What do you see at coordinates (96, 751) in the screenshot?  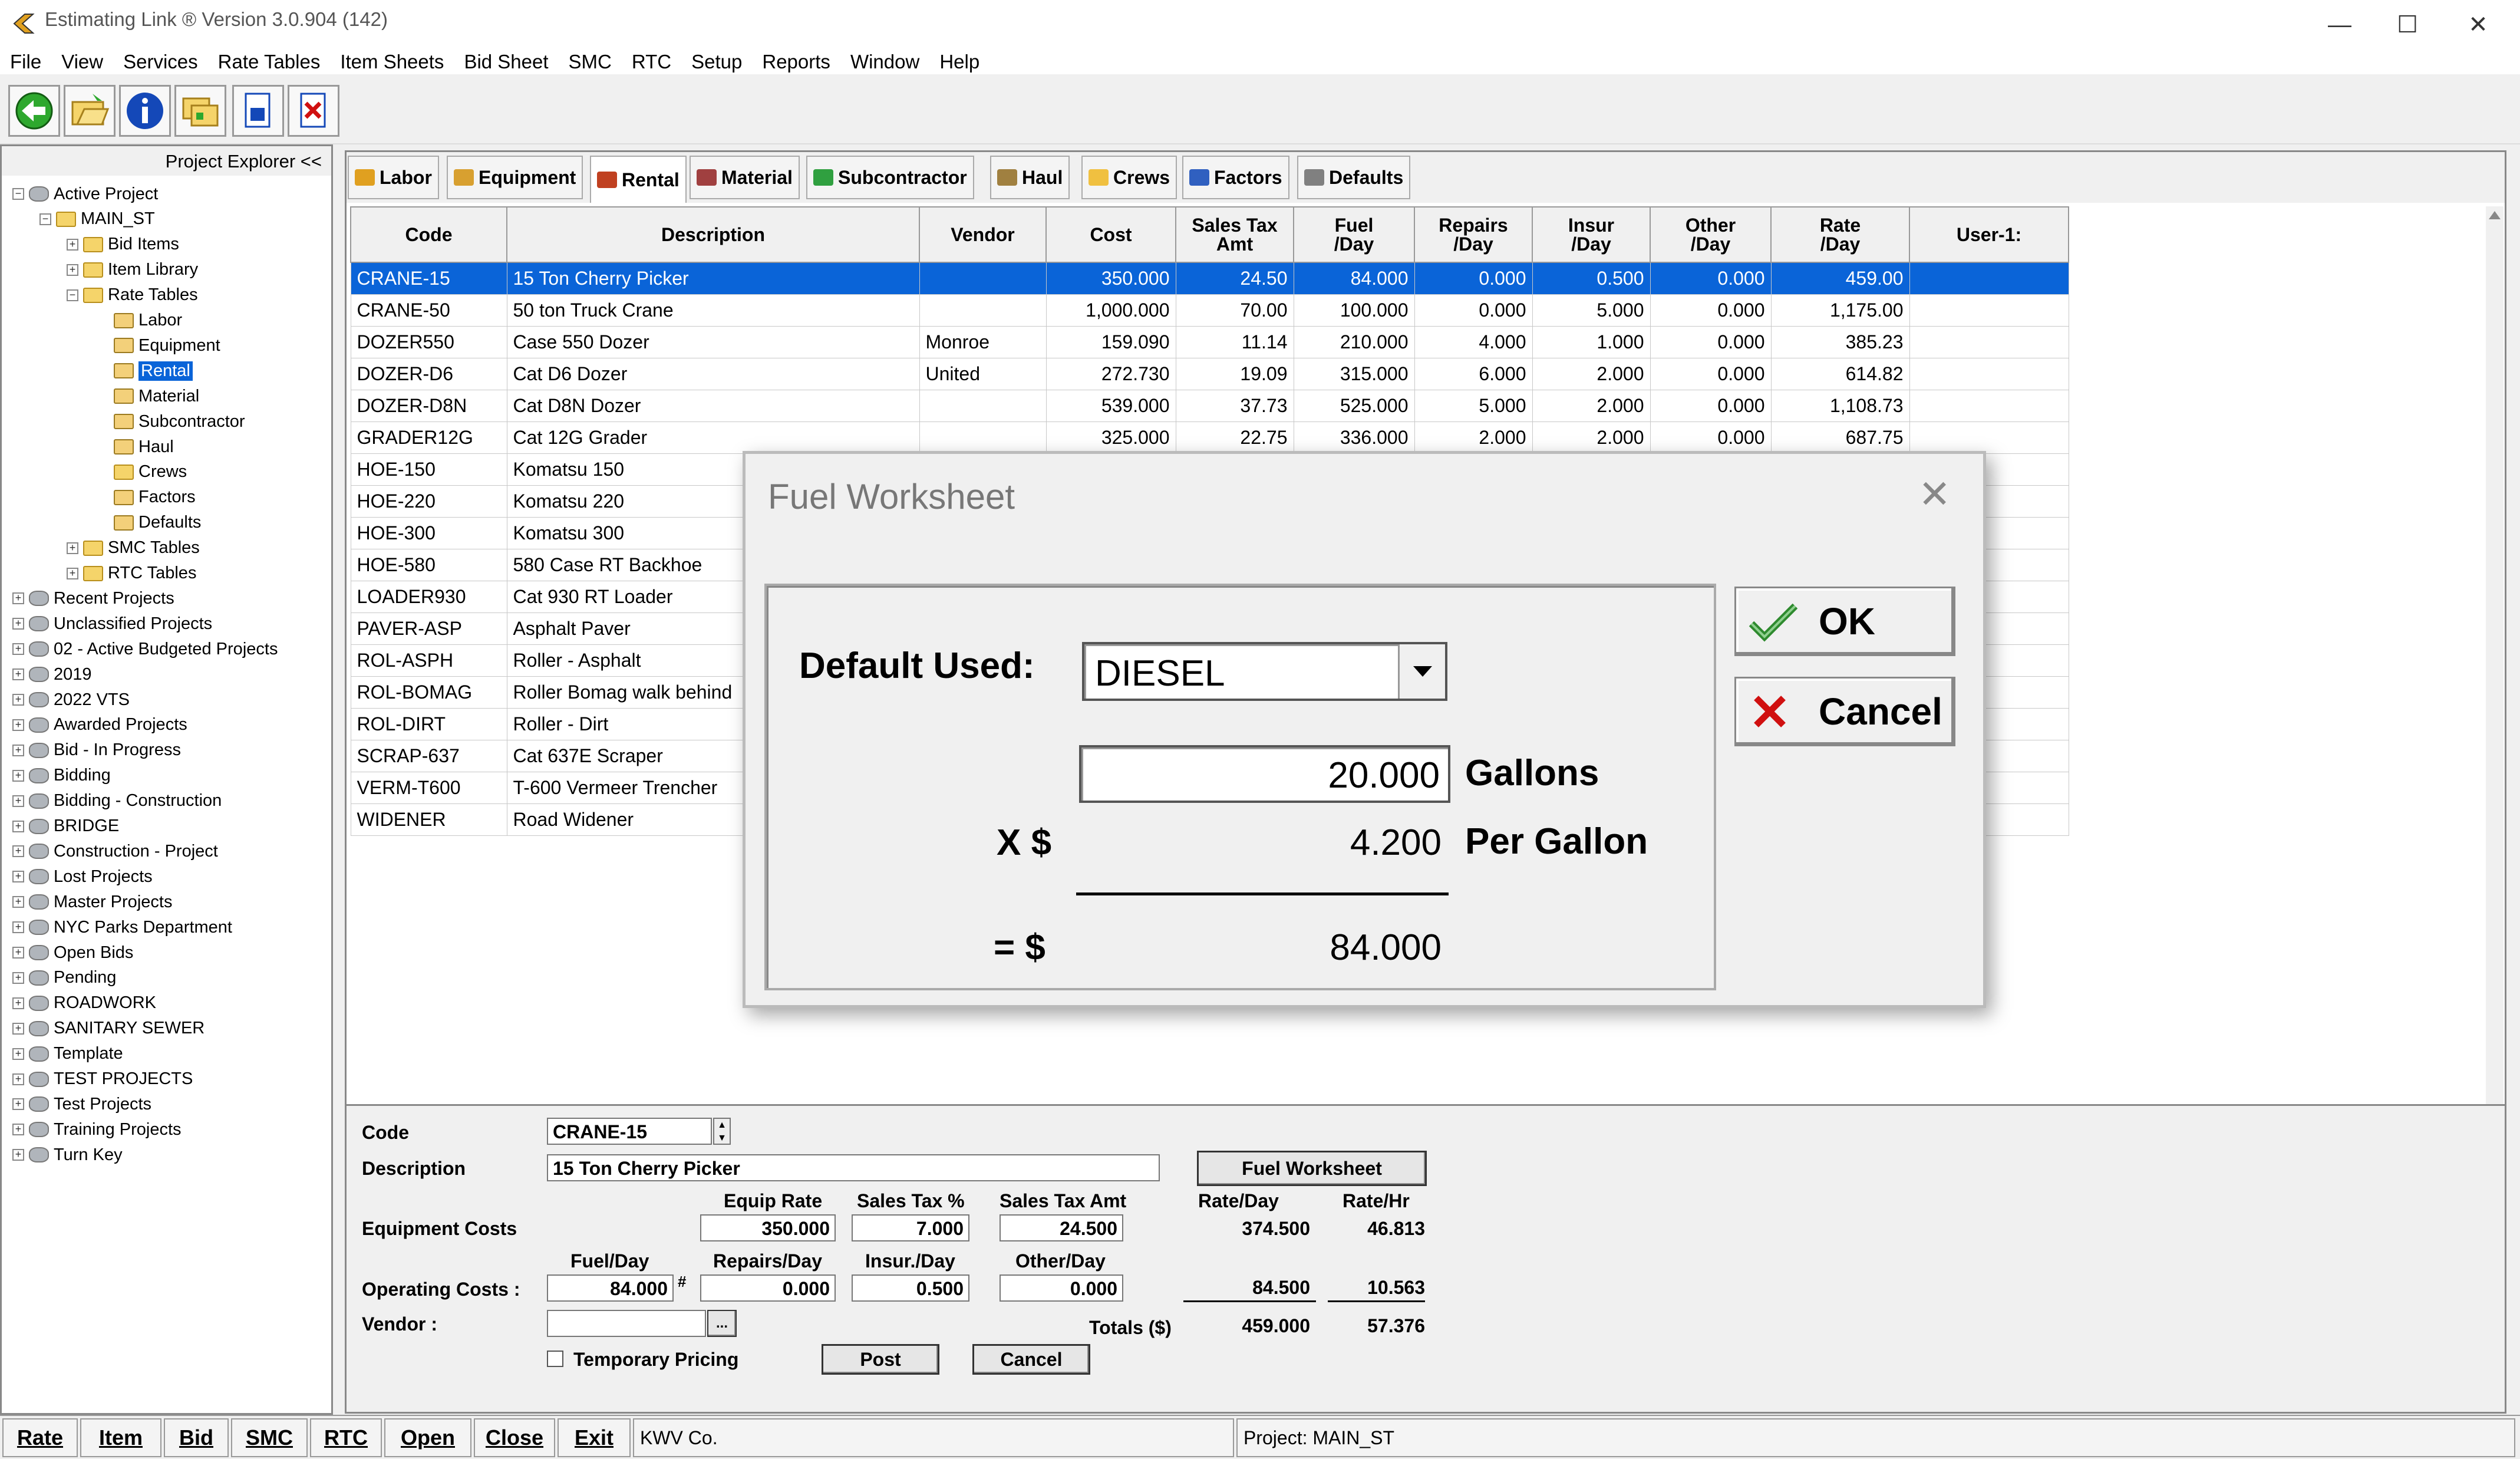 I see `tree-node: + Bid - In Progress` at bounding box center [96, 751].